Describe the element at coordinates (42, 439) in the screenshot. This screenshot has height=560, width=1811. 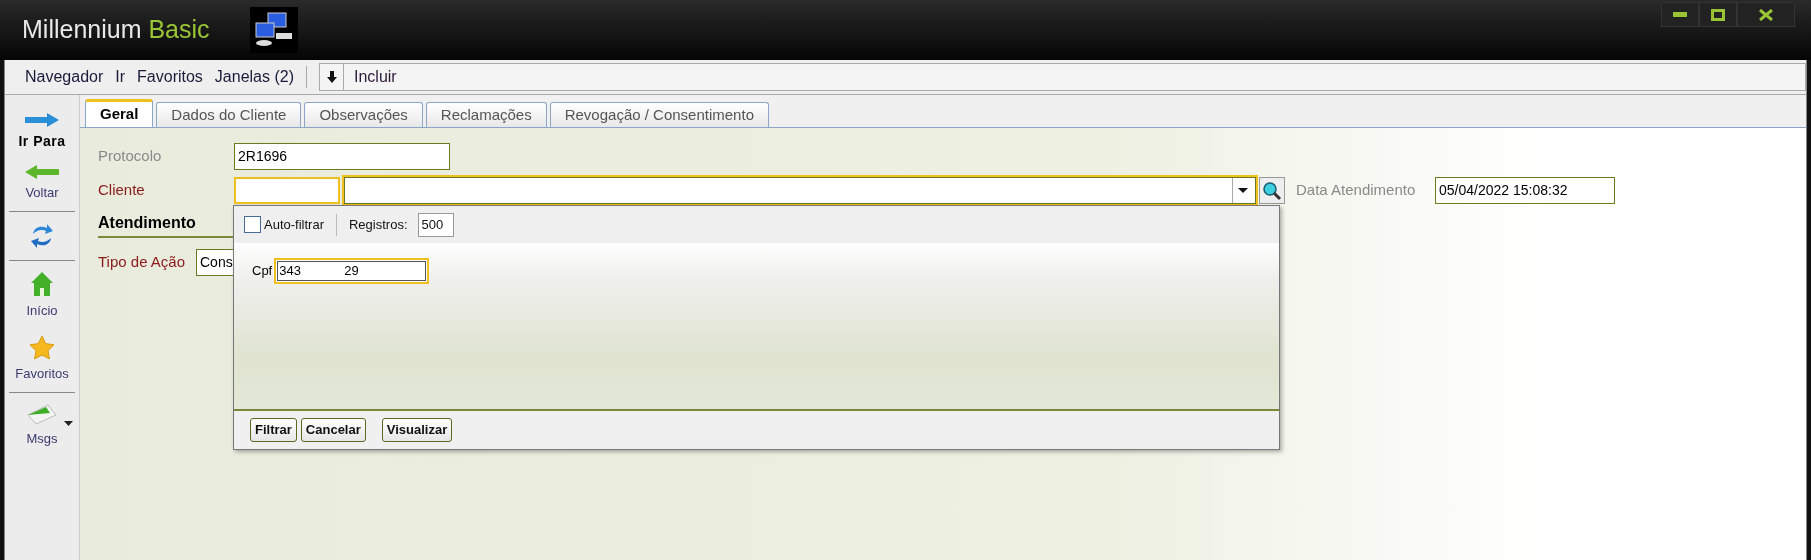
I see `sidebar-label: Msgs` at that location.